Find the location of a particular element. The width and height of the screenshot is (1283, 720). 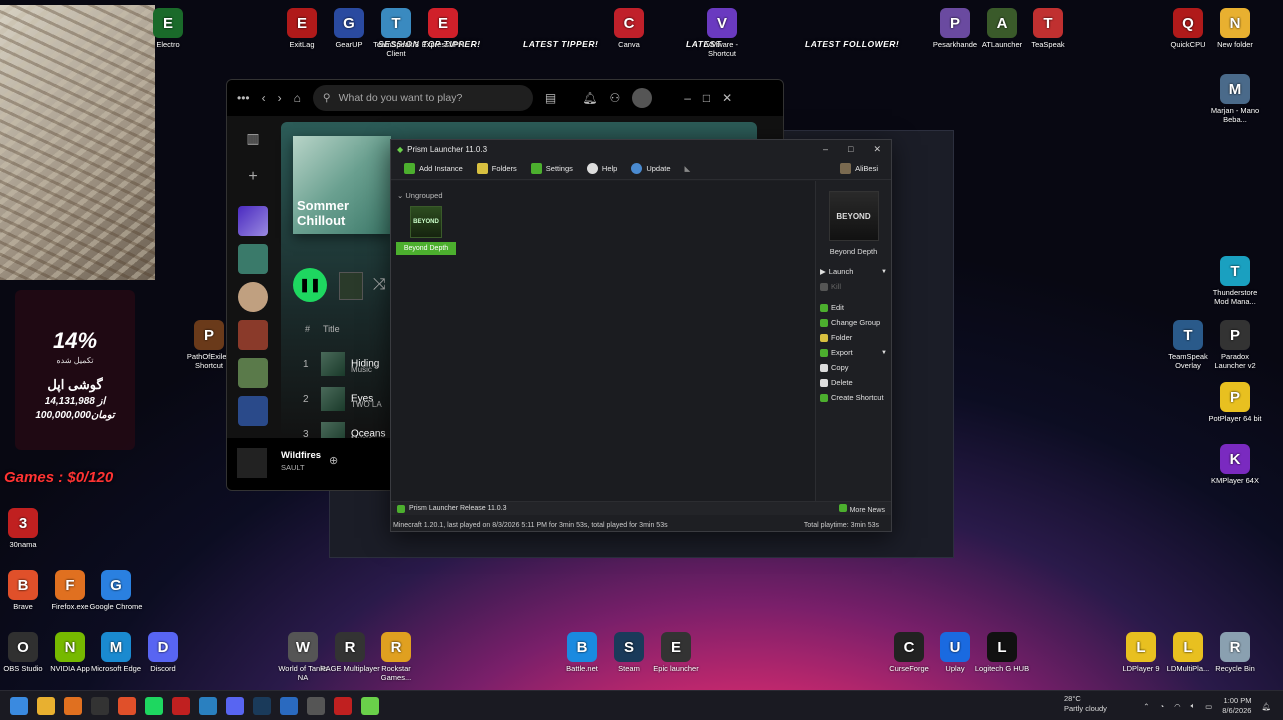

settings-button: Settings is located at coordinates (552, 168).